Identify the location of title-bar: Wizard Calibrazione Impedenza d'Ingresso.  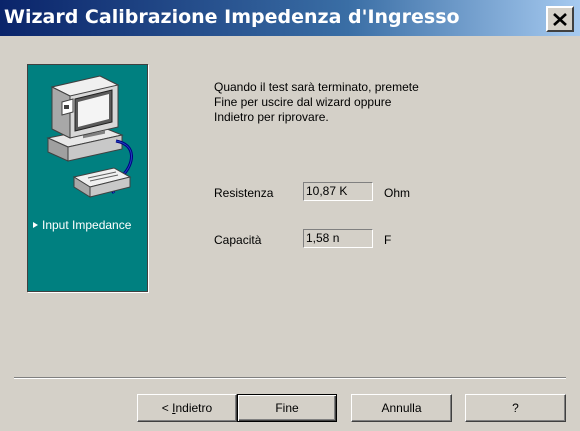
(290, 18).